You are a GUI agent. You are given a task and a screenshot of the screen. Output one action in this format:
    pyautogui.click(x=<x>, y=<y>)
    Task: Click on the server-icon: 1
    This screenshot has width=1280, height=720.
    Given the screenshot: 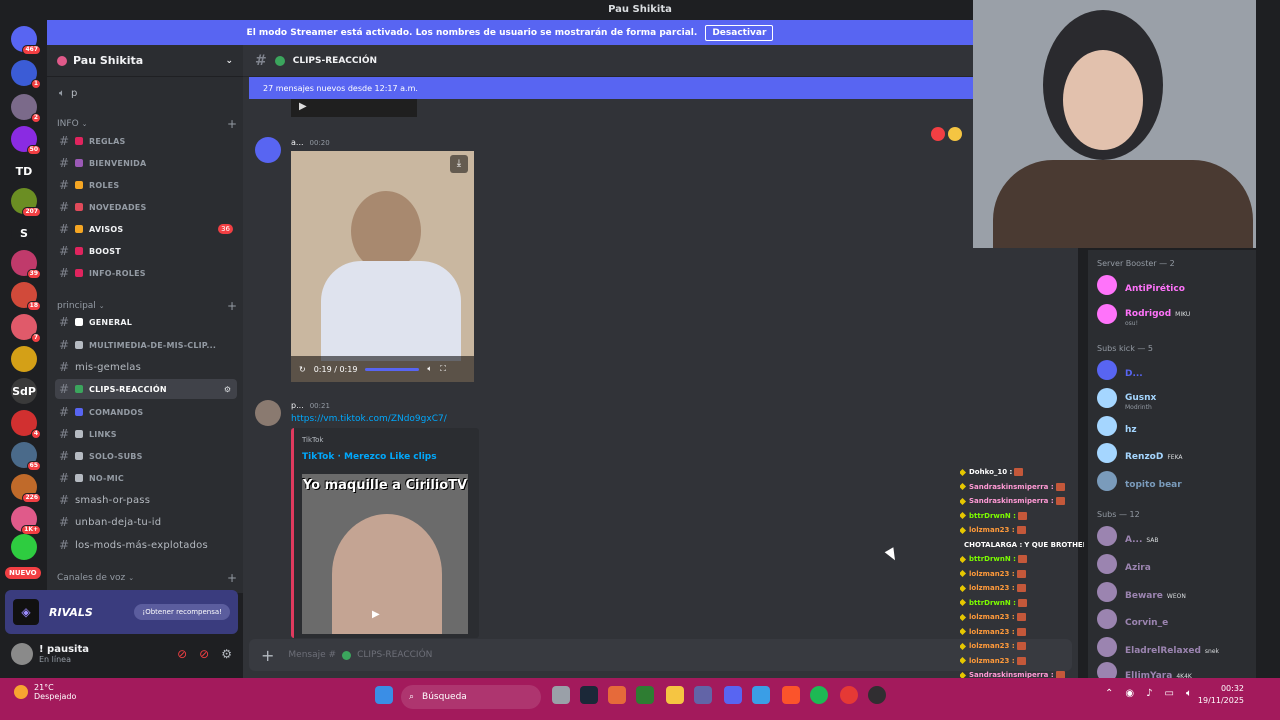 What is the action you would take?
    pyautogui.click(x=26, y=74)
    